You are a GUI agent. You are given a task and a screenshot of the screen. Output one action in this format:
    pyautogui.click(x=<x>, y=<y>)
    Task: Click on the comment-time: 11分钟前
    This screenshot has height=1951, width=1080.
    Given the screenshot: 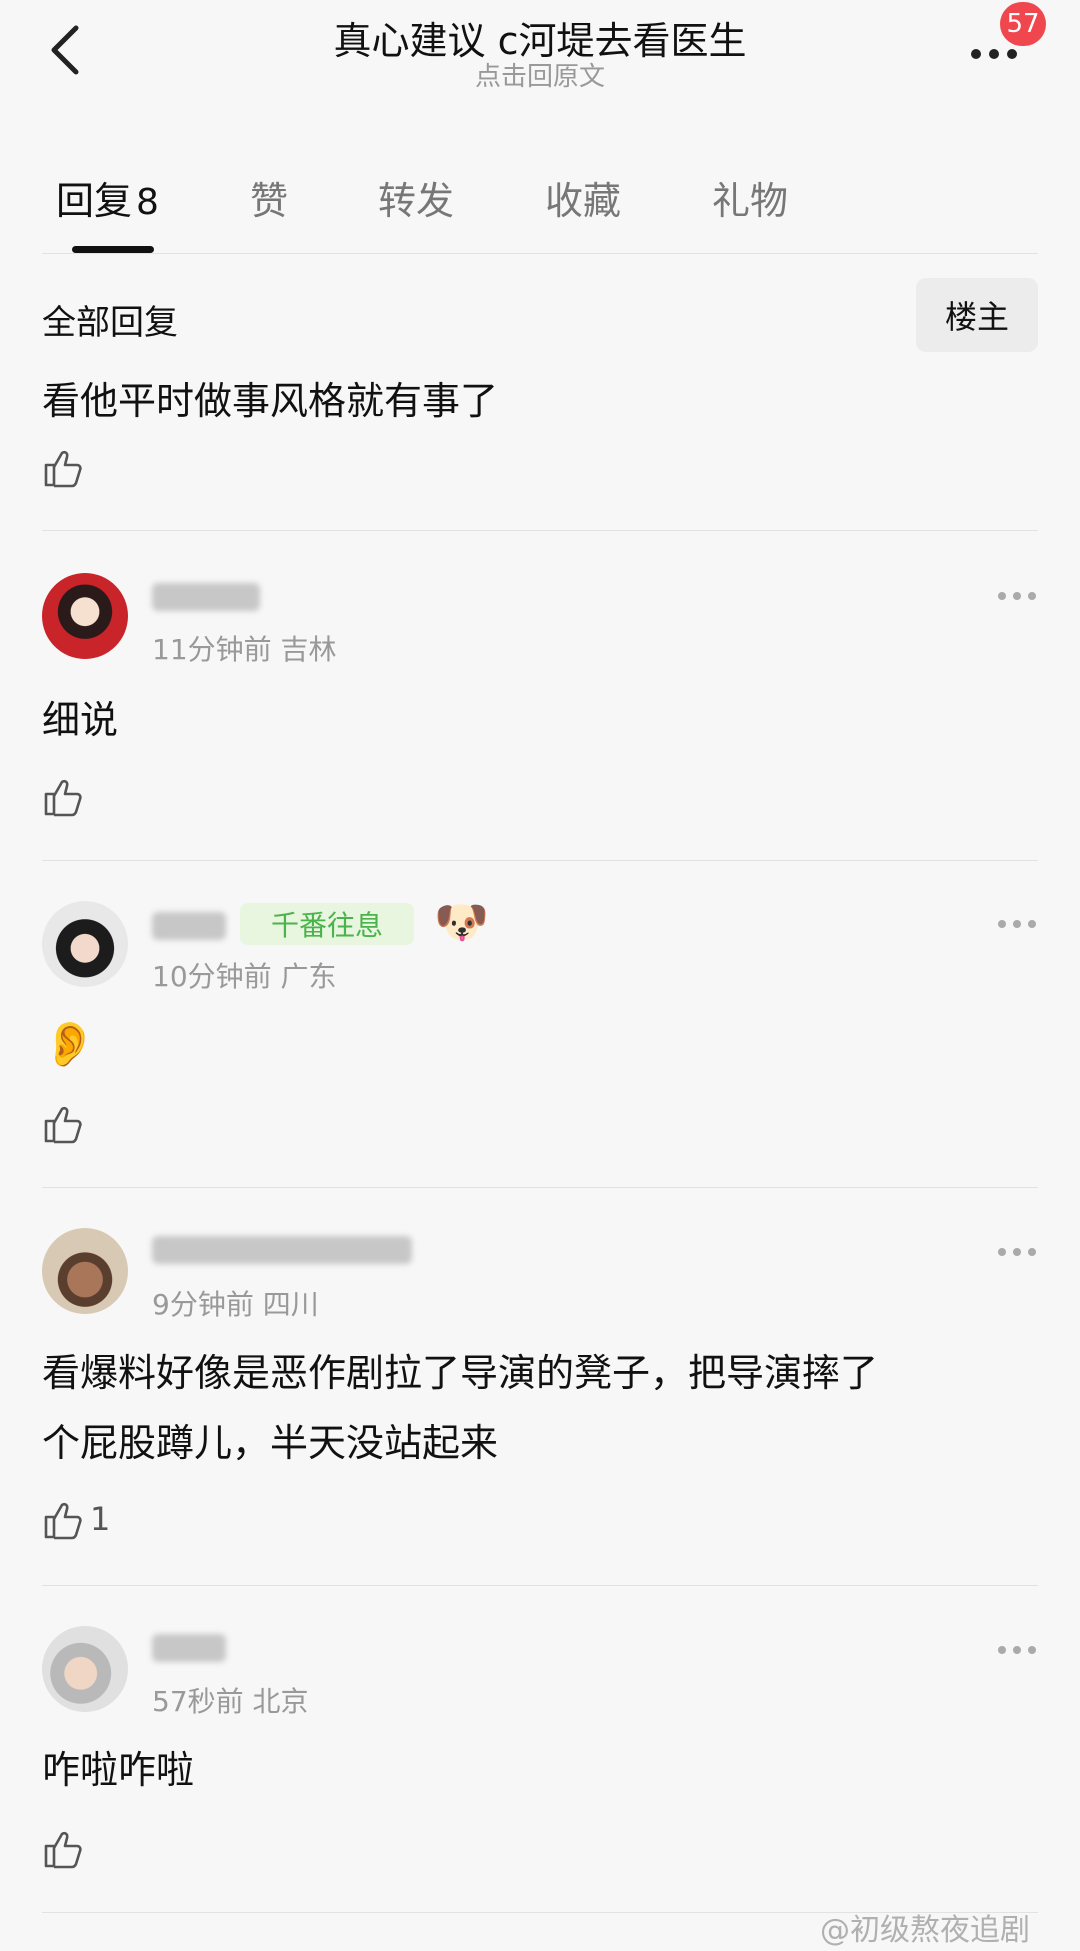 What is the action you would take?
    pyautogui.click(x=212, y=649)
    